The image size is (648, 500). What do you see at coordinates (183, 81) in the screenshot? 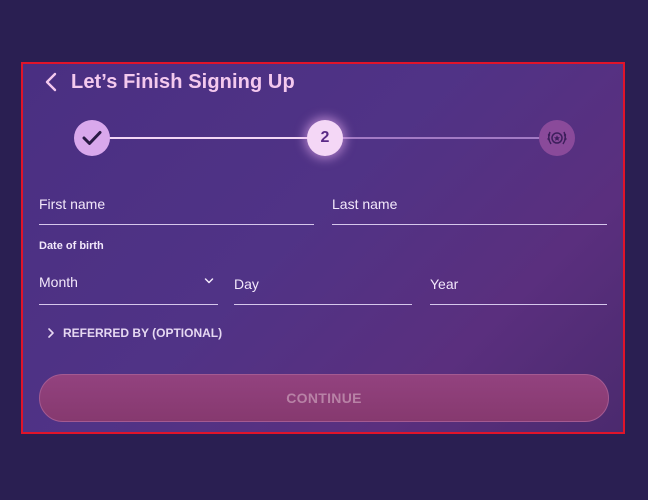
I see `page-title: Let’s Finish Signing Up` at bounding box center [183, 81].